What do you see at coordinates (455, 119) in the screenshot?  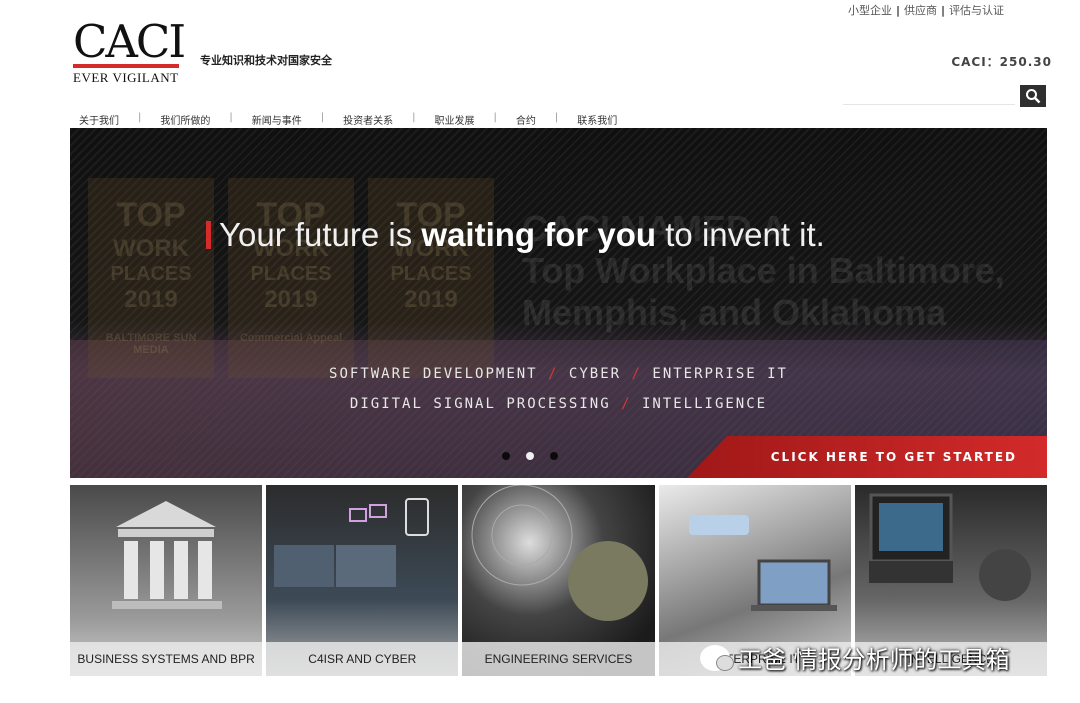 I see `nav-item-careers: 职业发展` at bounding box center [455, 119].